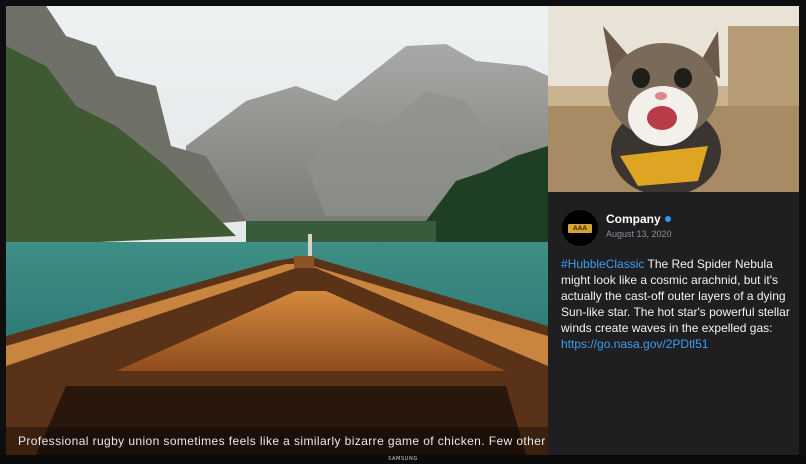  What do you see at coordinates (602, 264) in the screenshot?
I see `hashtag-link: #HubbleClassic` at bounding box center [602, 264].